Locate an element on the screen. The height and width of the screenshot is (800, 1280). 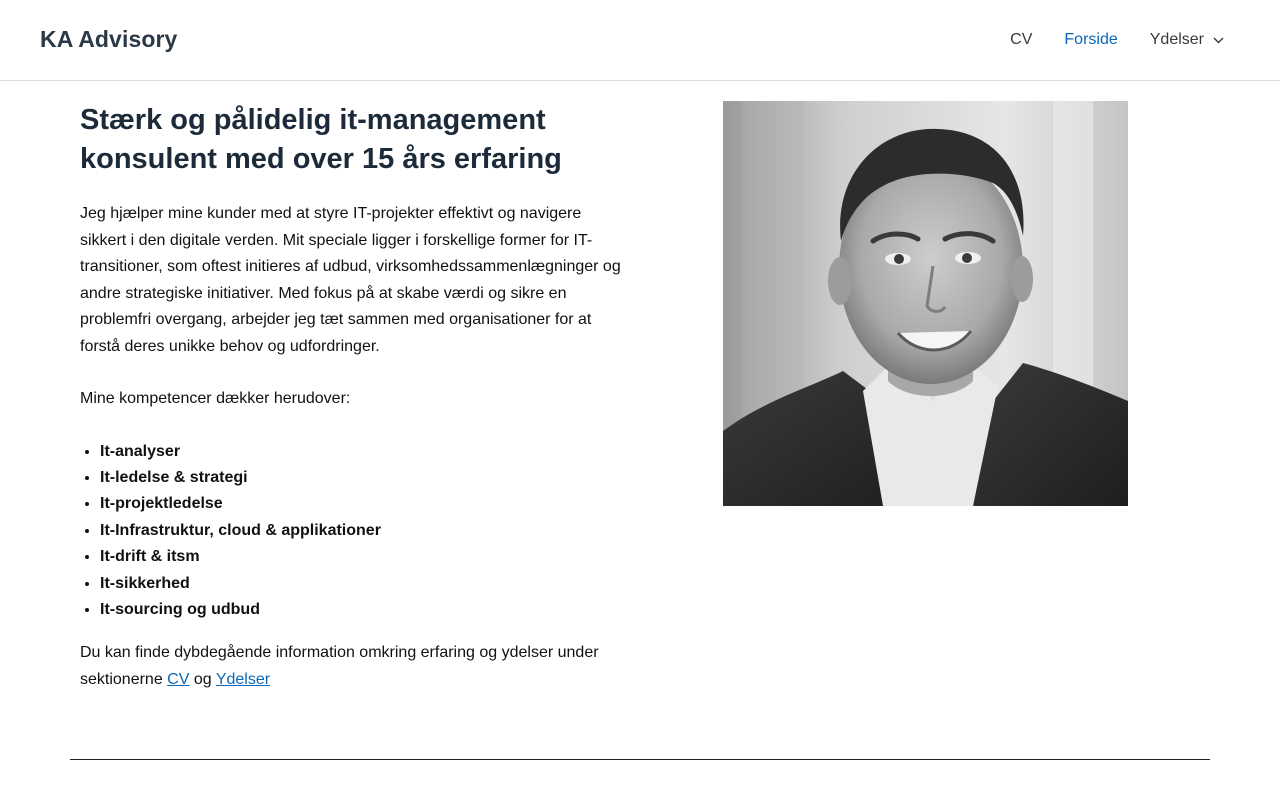
nav-item-forside: Forside is located at coordinates (1090, 40).